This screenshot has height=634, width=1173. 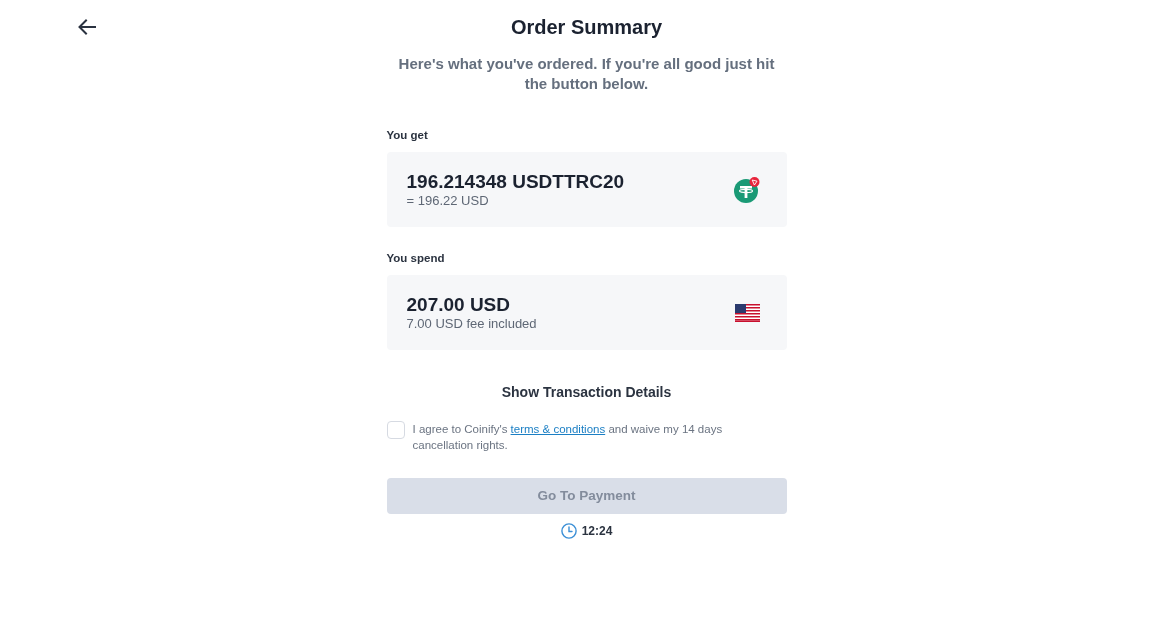 What do you see at coordinates (558, 429) in the screenshot?
I see `terms-link: terms & conditions` at bounding box center [558, 429].